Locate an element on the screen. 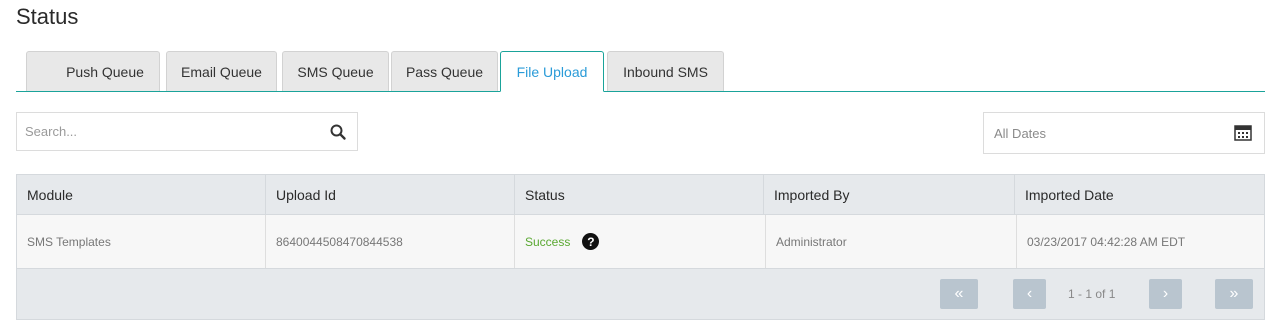  column-header-imported-by: Imported By is located at coordinates (889, 195).